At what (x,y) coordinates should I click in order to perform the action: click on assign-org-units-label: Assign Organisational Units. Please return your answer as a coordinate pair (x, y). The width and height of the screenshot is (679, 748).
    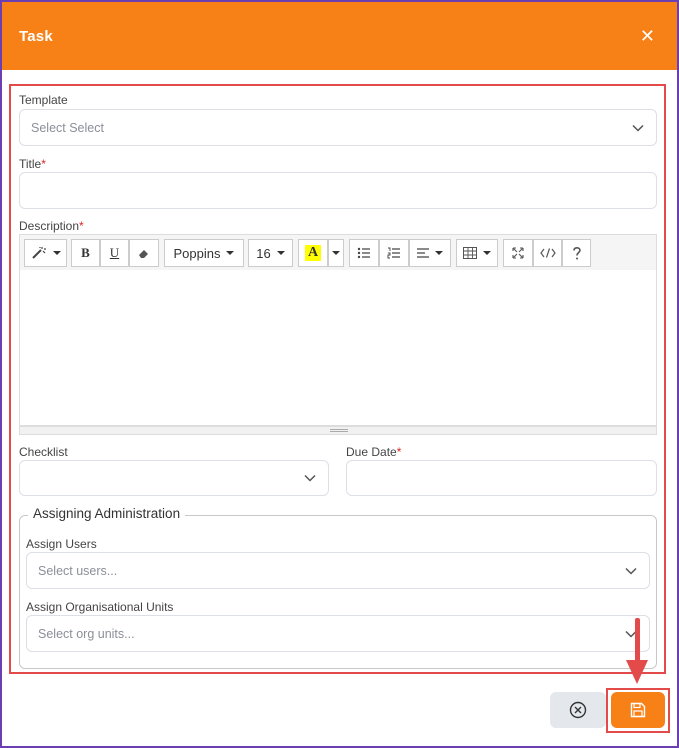
    Looking at the image, I should click on (100, 607).